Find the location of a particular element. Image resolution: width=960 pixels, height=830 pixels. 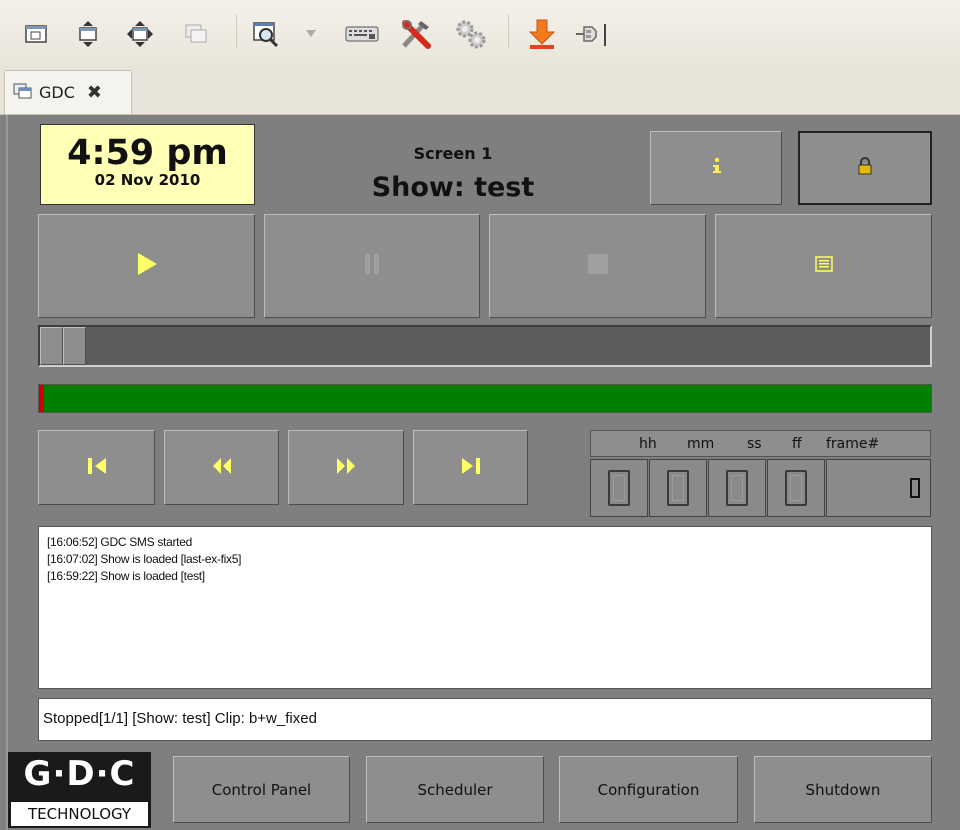

hh-digit is located at coordinates (619, 488).